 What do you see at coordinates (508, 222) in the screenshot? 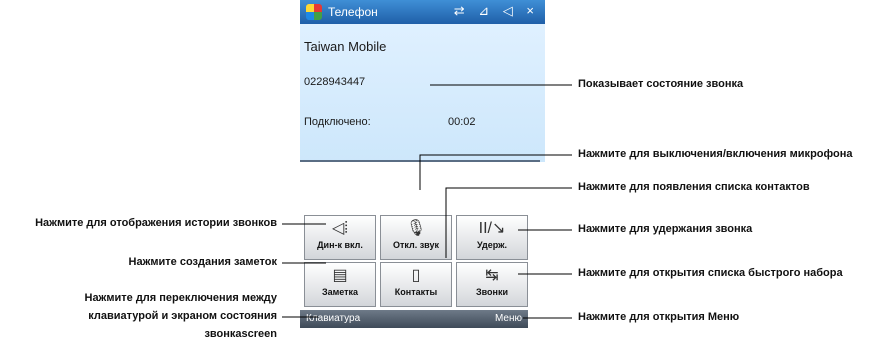
I see `callout-line-contacts` at bounding box center [508, 222].